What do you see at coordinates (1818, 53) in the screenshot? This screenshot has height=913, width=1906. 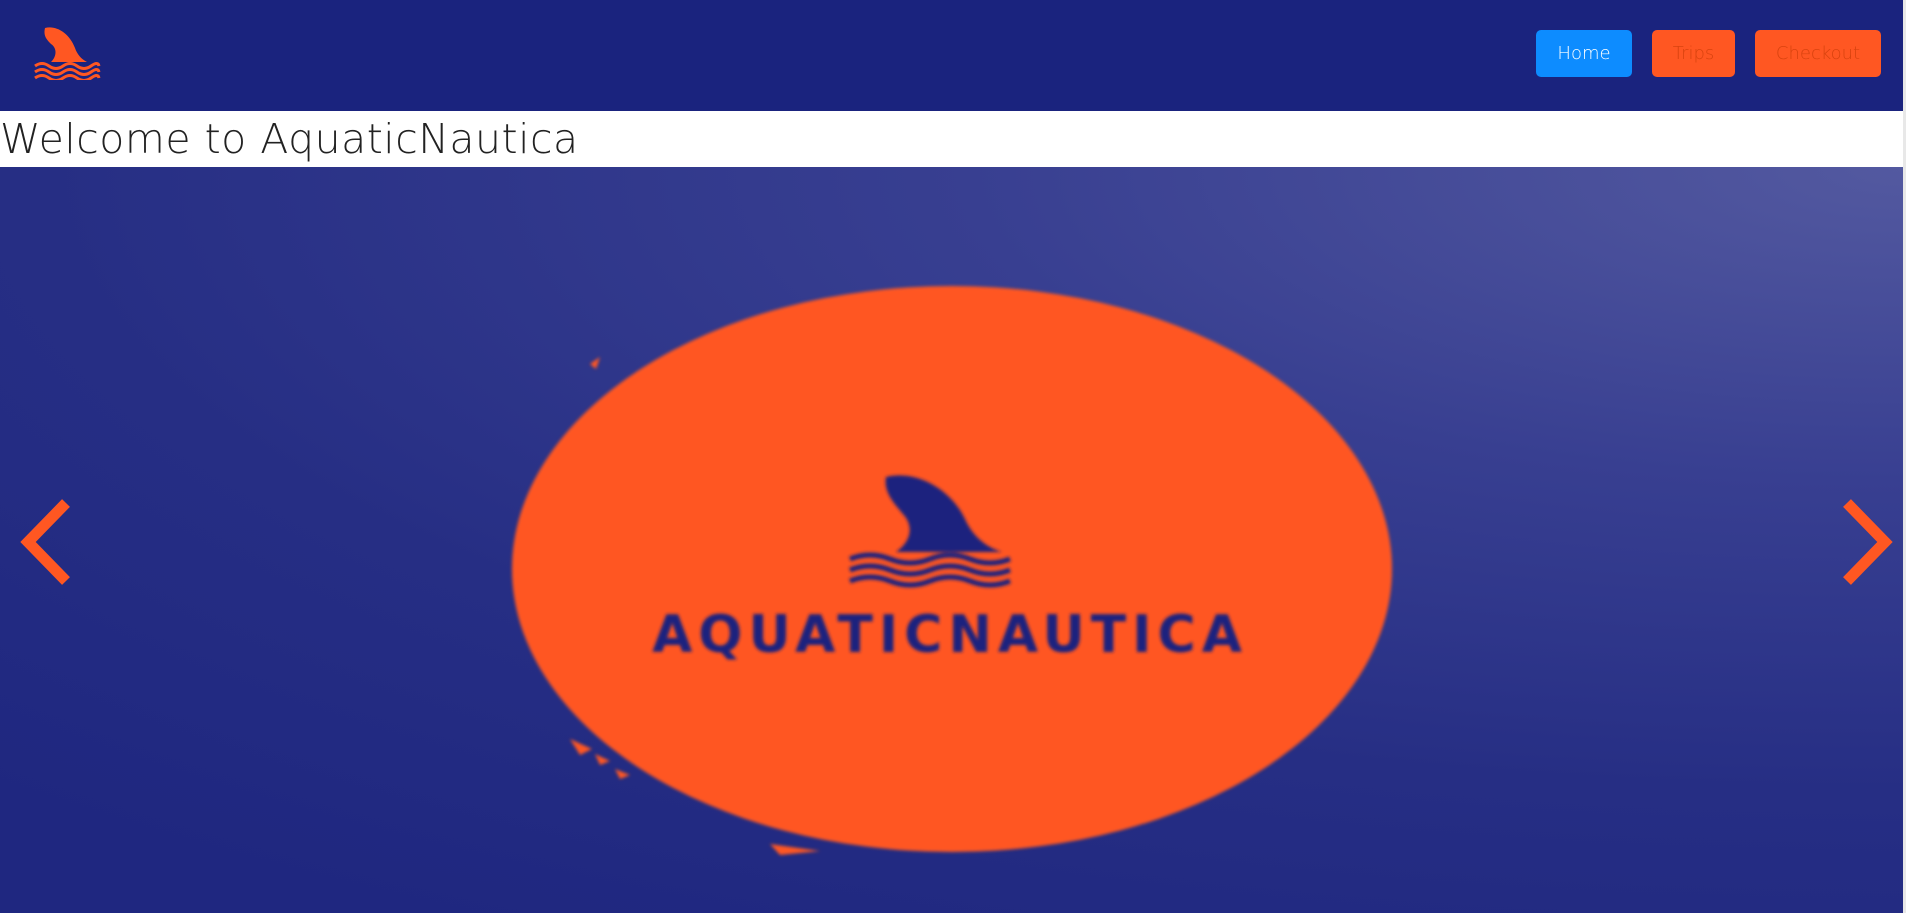 I see `nav-checkout-button: Checkout` at bounding box center [1818, 53].